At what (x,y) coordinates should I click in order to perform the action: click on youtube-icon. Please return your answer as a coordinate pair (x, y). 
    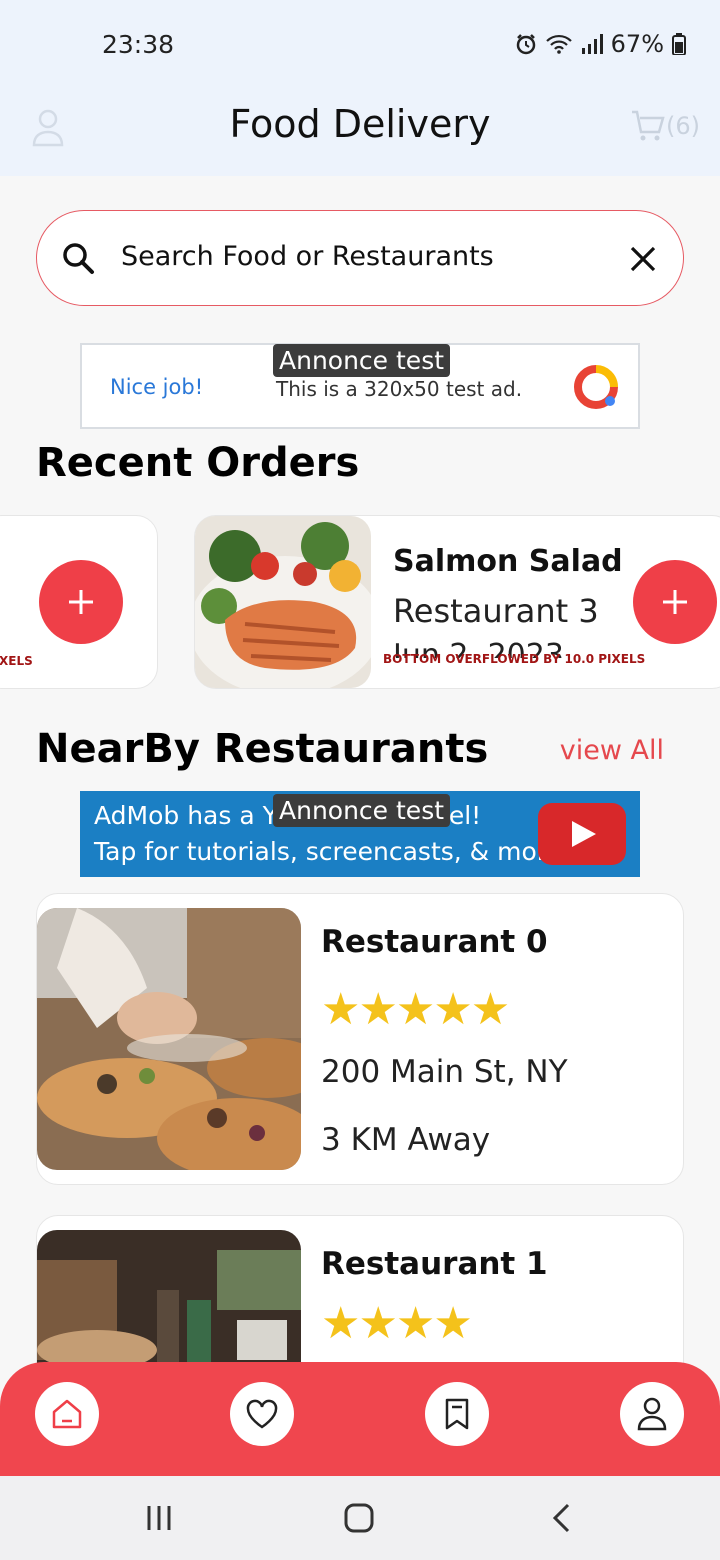
    Looking at the image, I should click on (582, 834).